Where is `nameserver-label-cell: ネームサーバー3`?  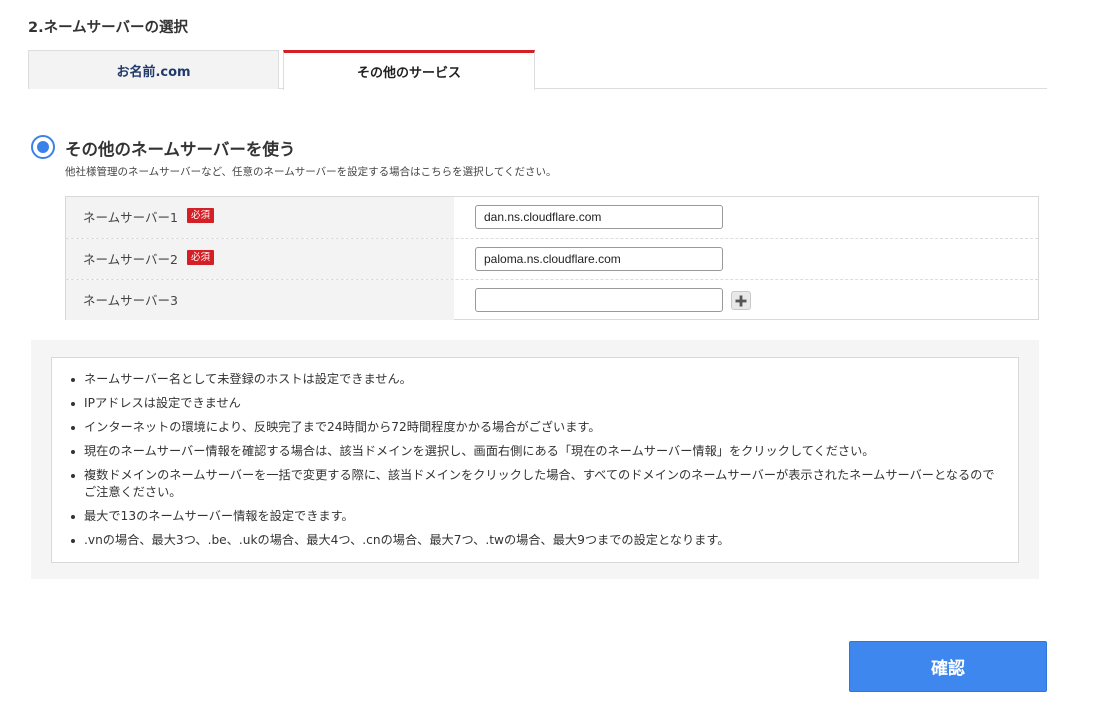
nameserver-label-cell: ネームサーバー3 is located at coordinates (260, 300).